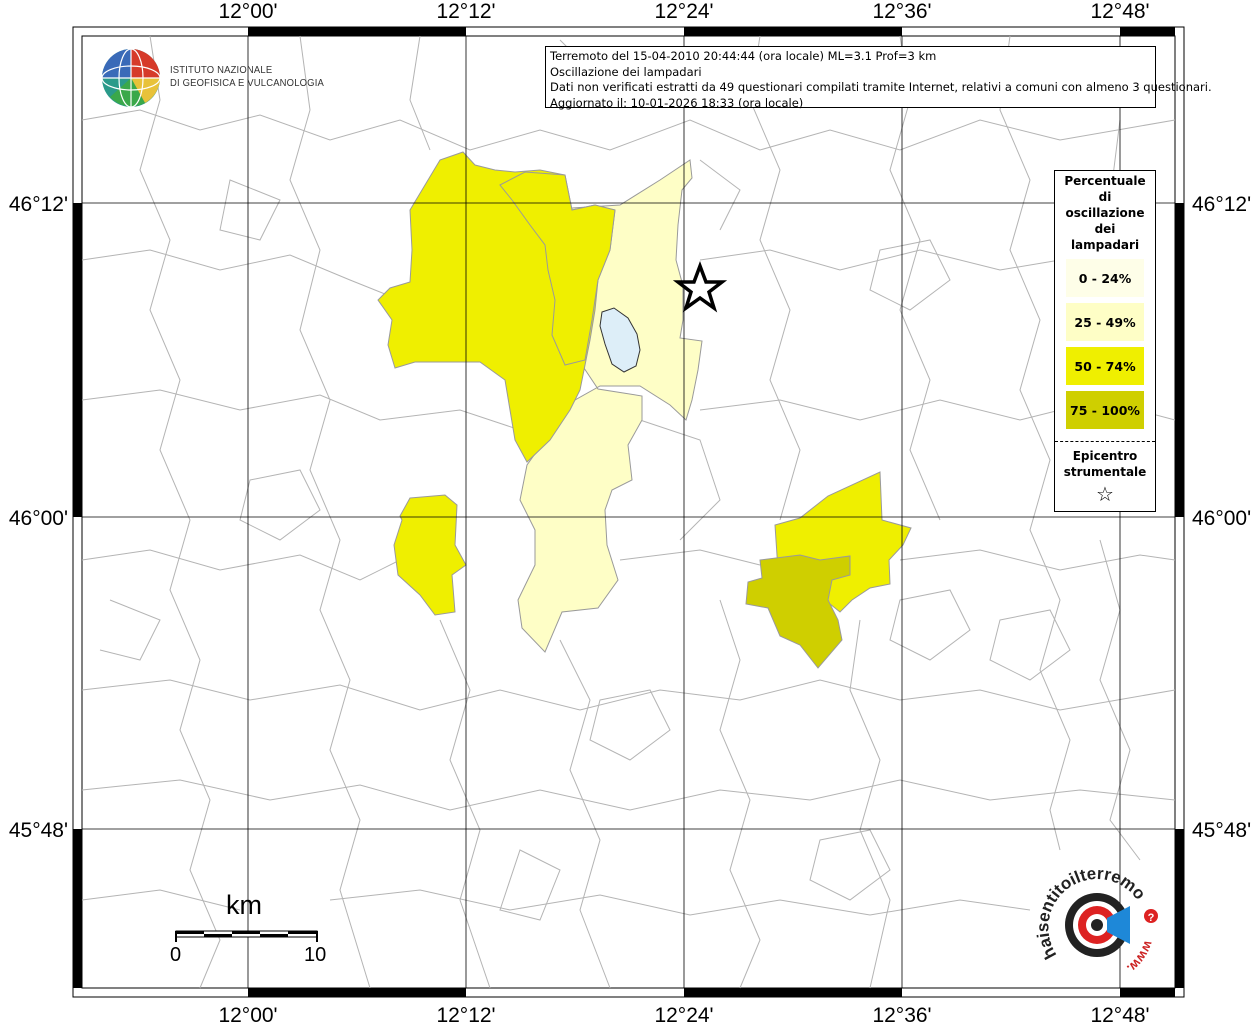  I want to click on logo-url-text: www., so click(1140, 957).